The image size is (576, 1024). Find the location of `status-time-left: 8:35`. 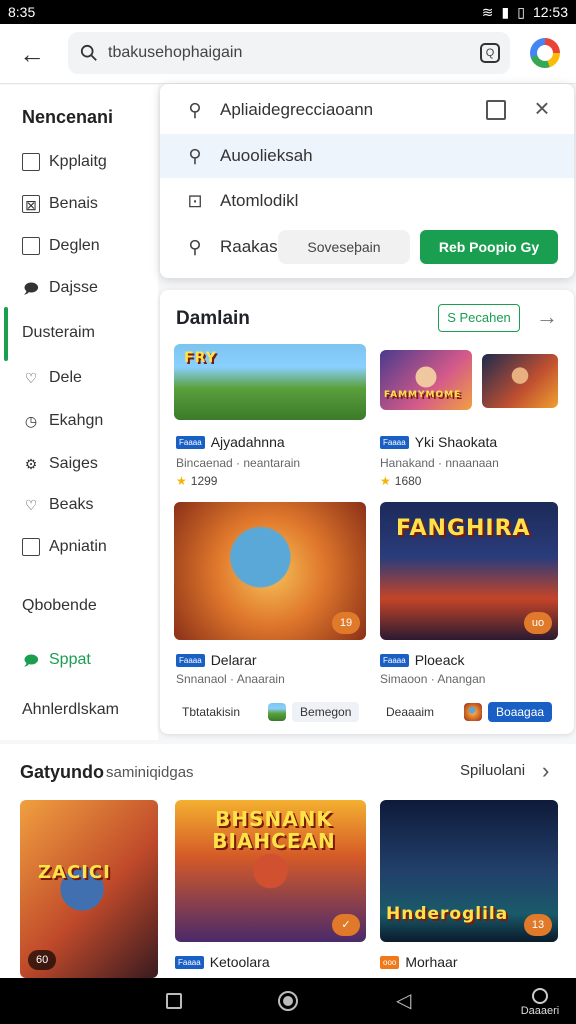

status-time-left: 8:35 is located at coordinates (22, 12).